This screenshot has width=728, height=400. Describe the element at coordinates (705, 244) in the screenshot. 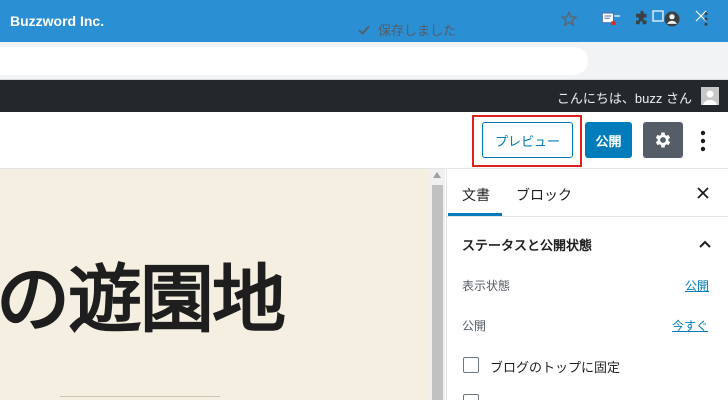

I see `chevron-up-icon` at that location.